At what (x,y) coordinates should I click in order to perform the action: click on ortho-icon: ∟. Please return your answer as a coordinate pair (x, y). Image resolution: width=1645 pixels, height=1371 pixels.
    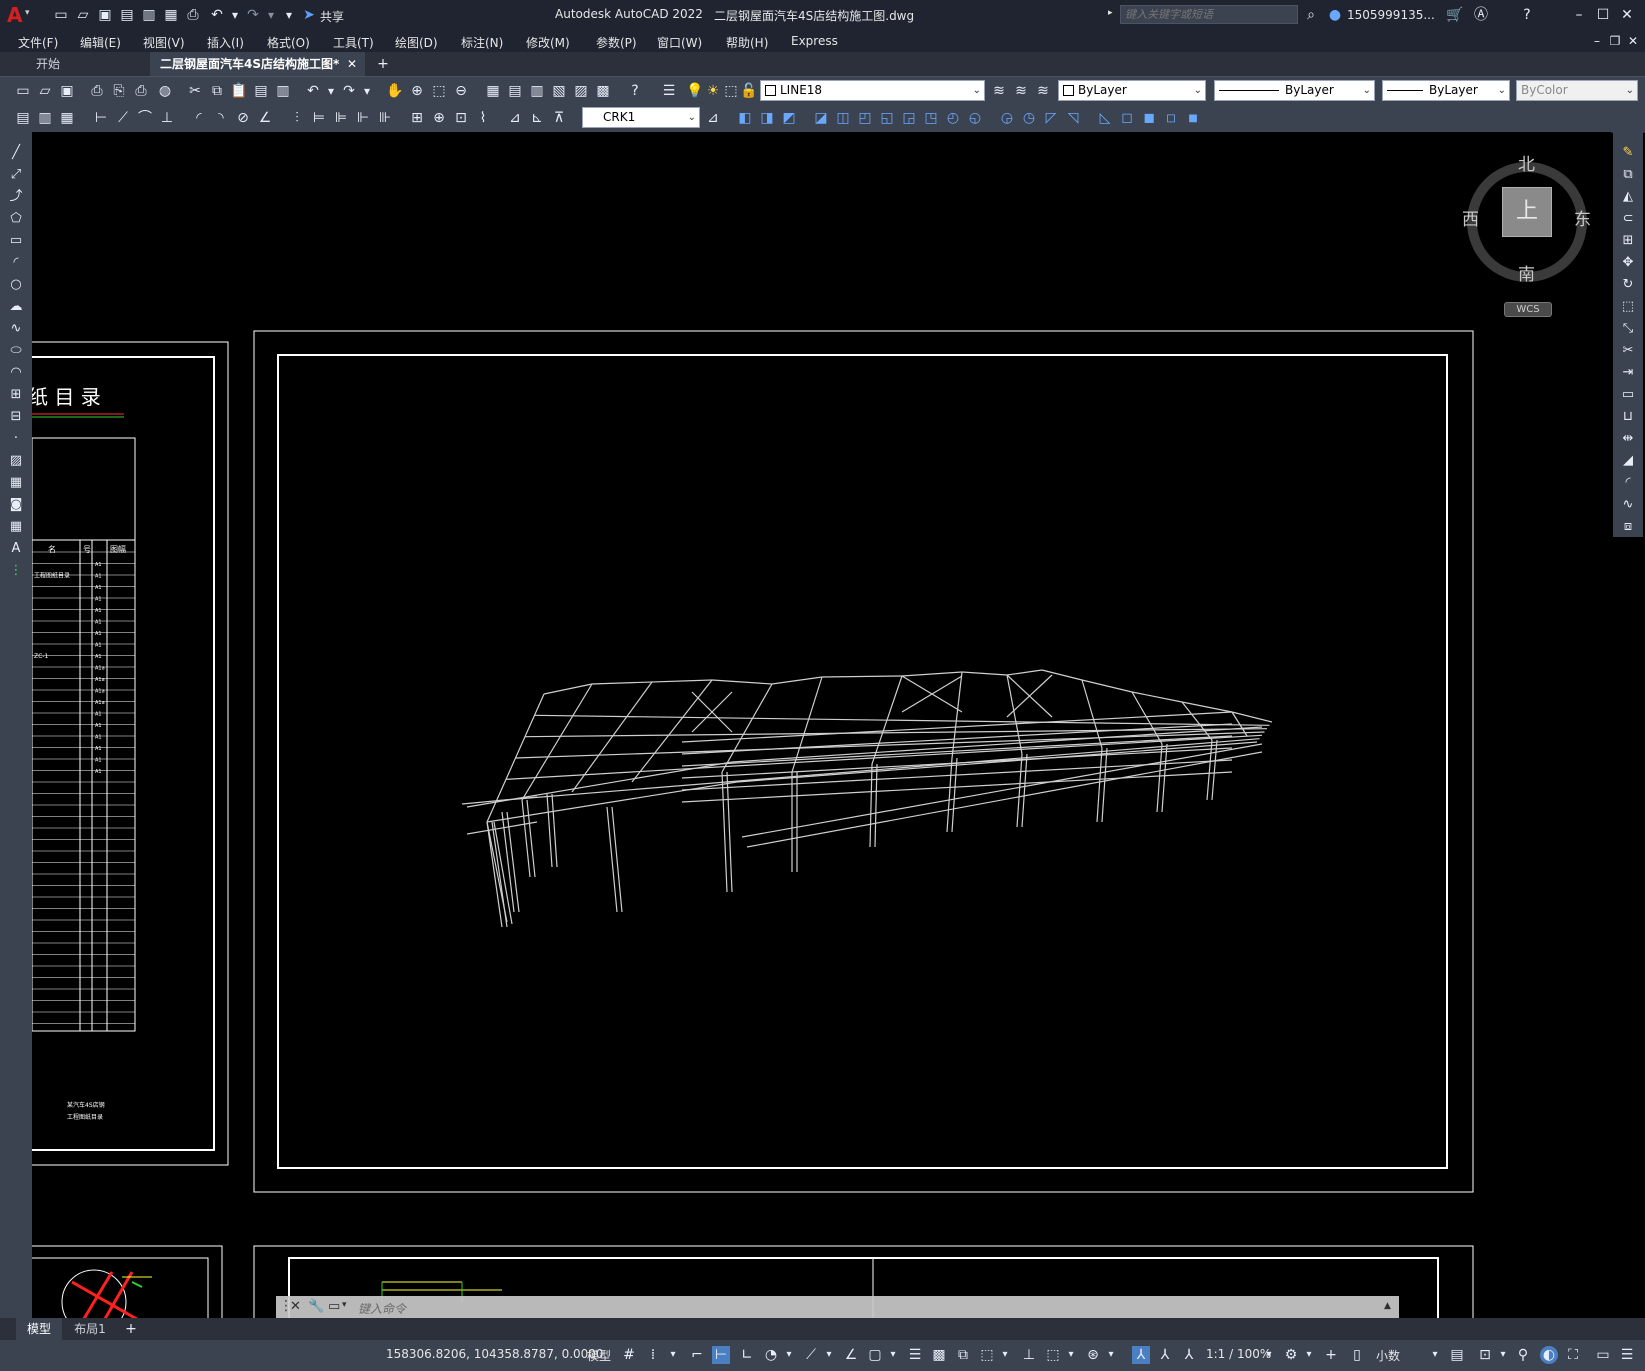
    Looking at the image, I should click on (747, 1355).